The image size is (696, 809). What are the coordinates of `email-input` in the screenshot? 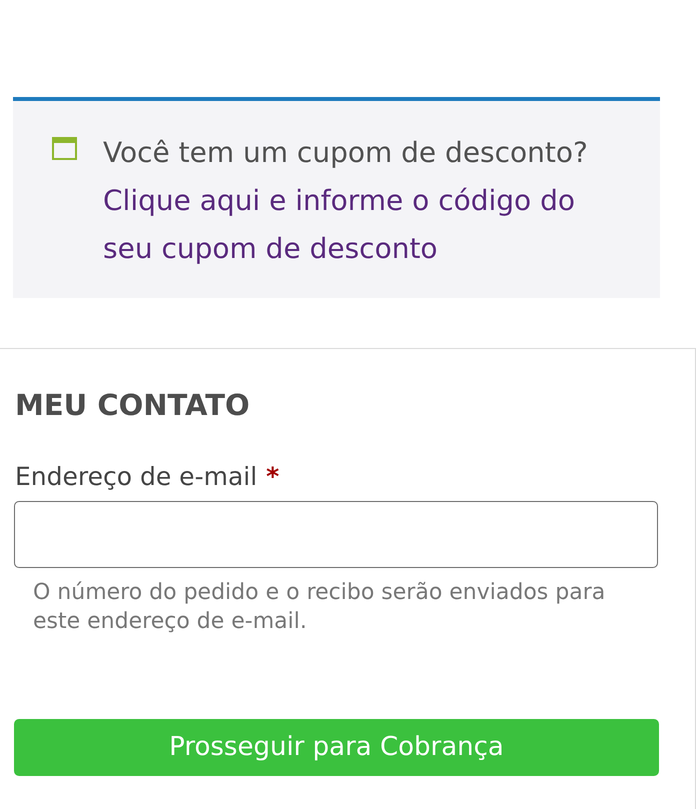 It's located at (336, 534).